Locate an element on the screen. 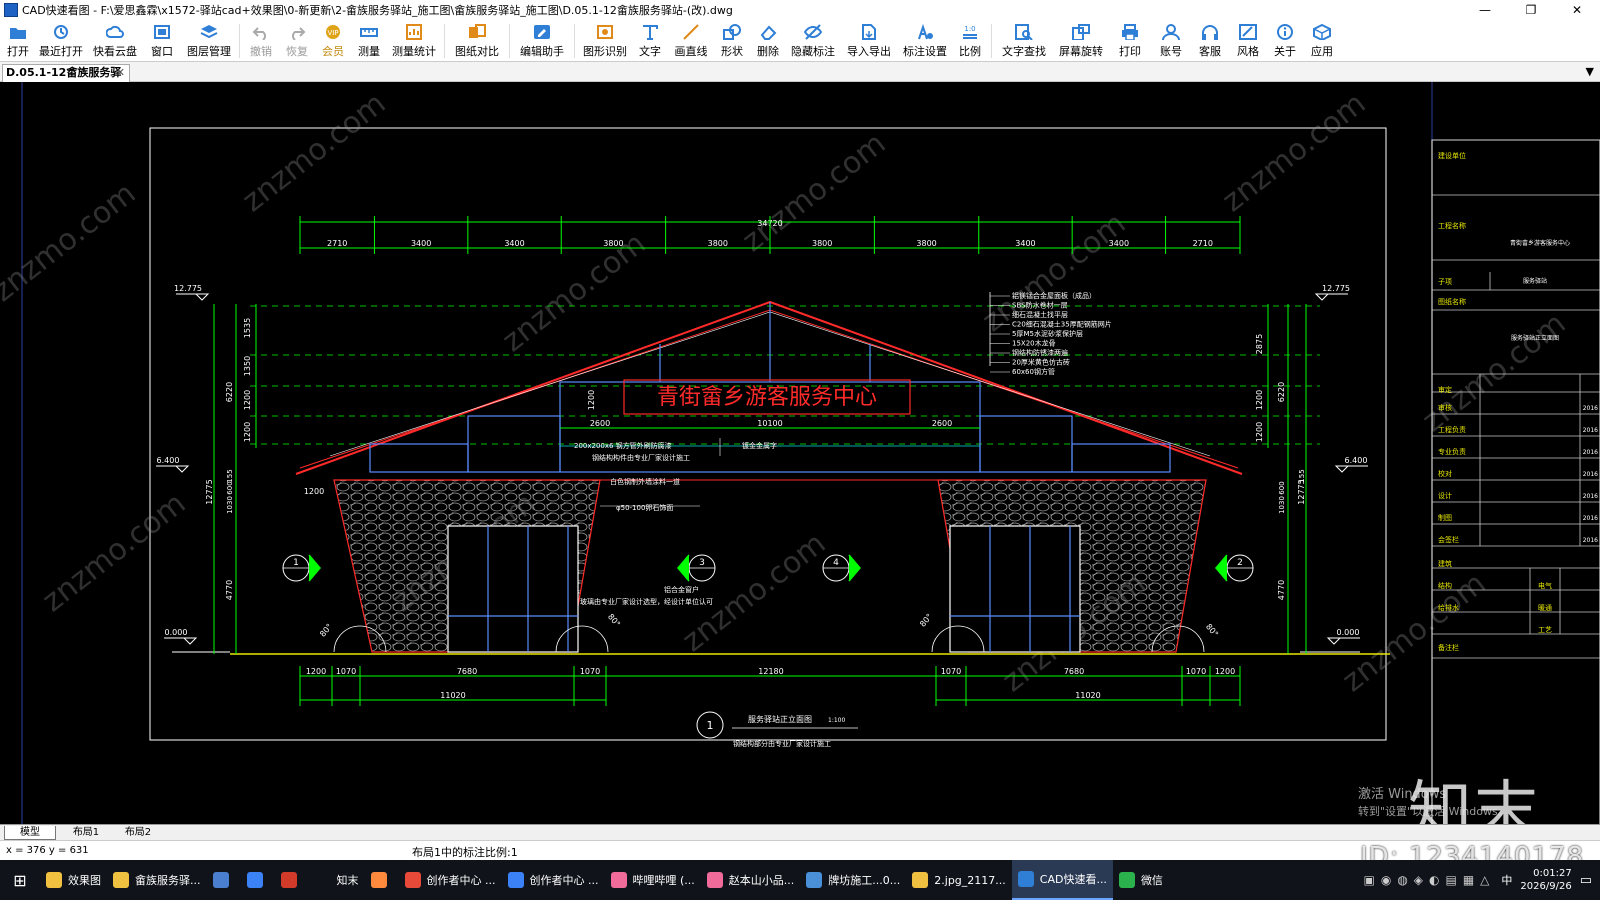  cursor-coordinates: x = 376 y = 631 is located at coordinates (47, 850).